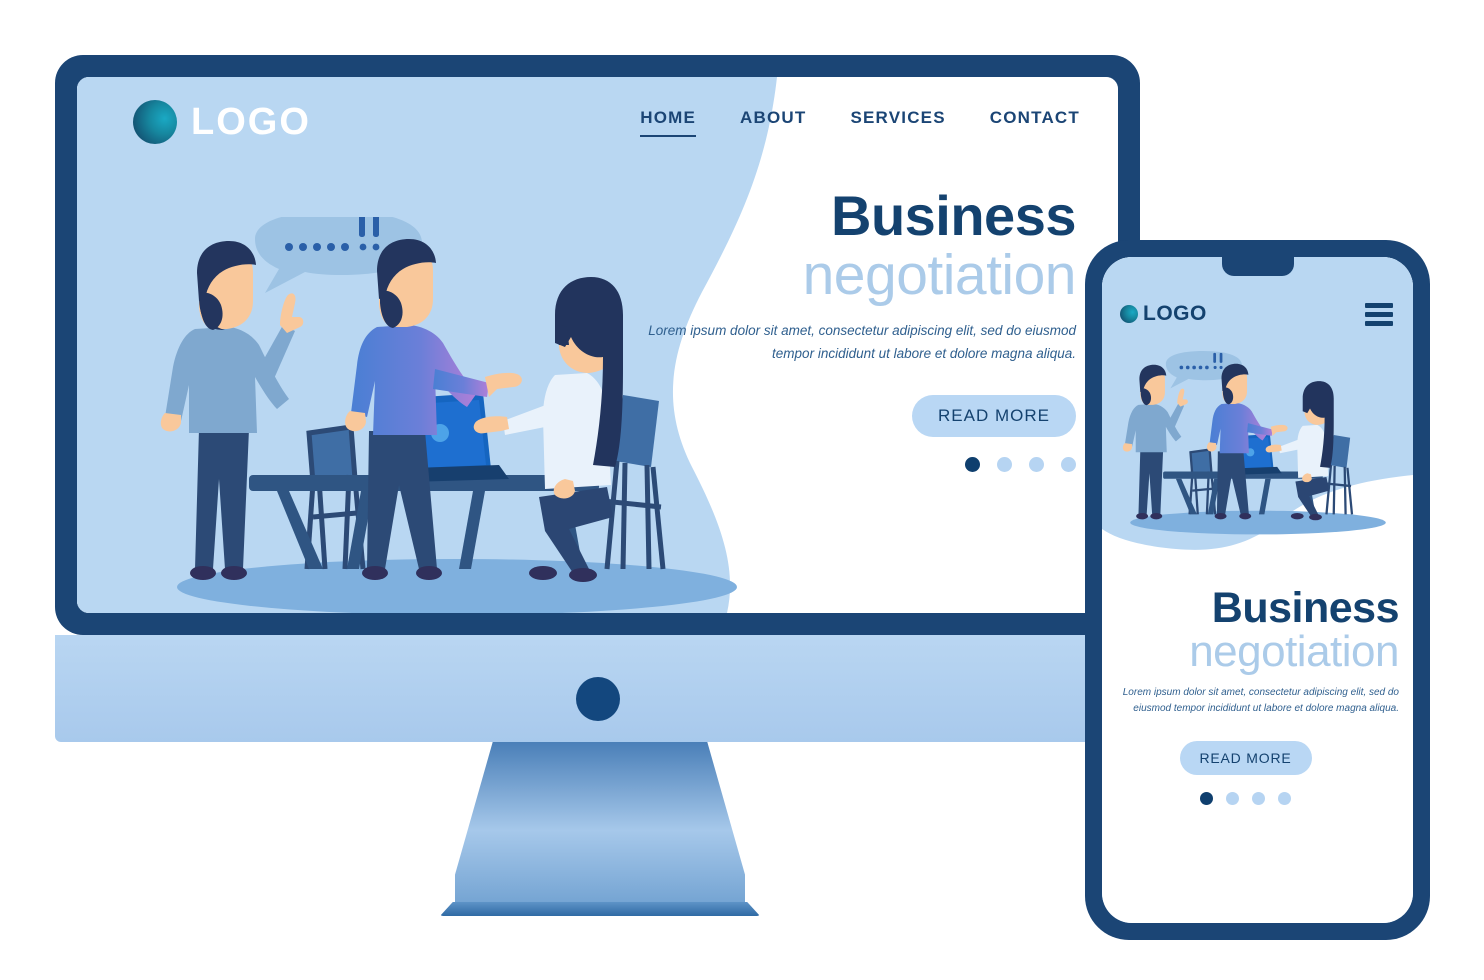  Describe the element at coordinates (994, 415) in the screenshot. I see `read-more-button: READ MORE` at that location.